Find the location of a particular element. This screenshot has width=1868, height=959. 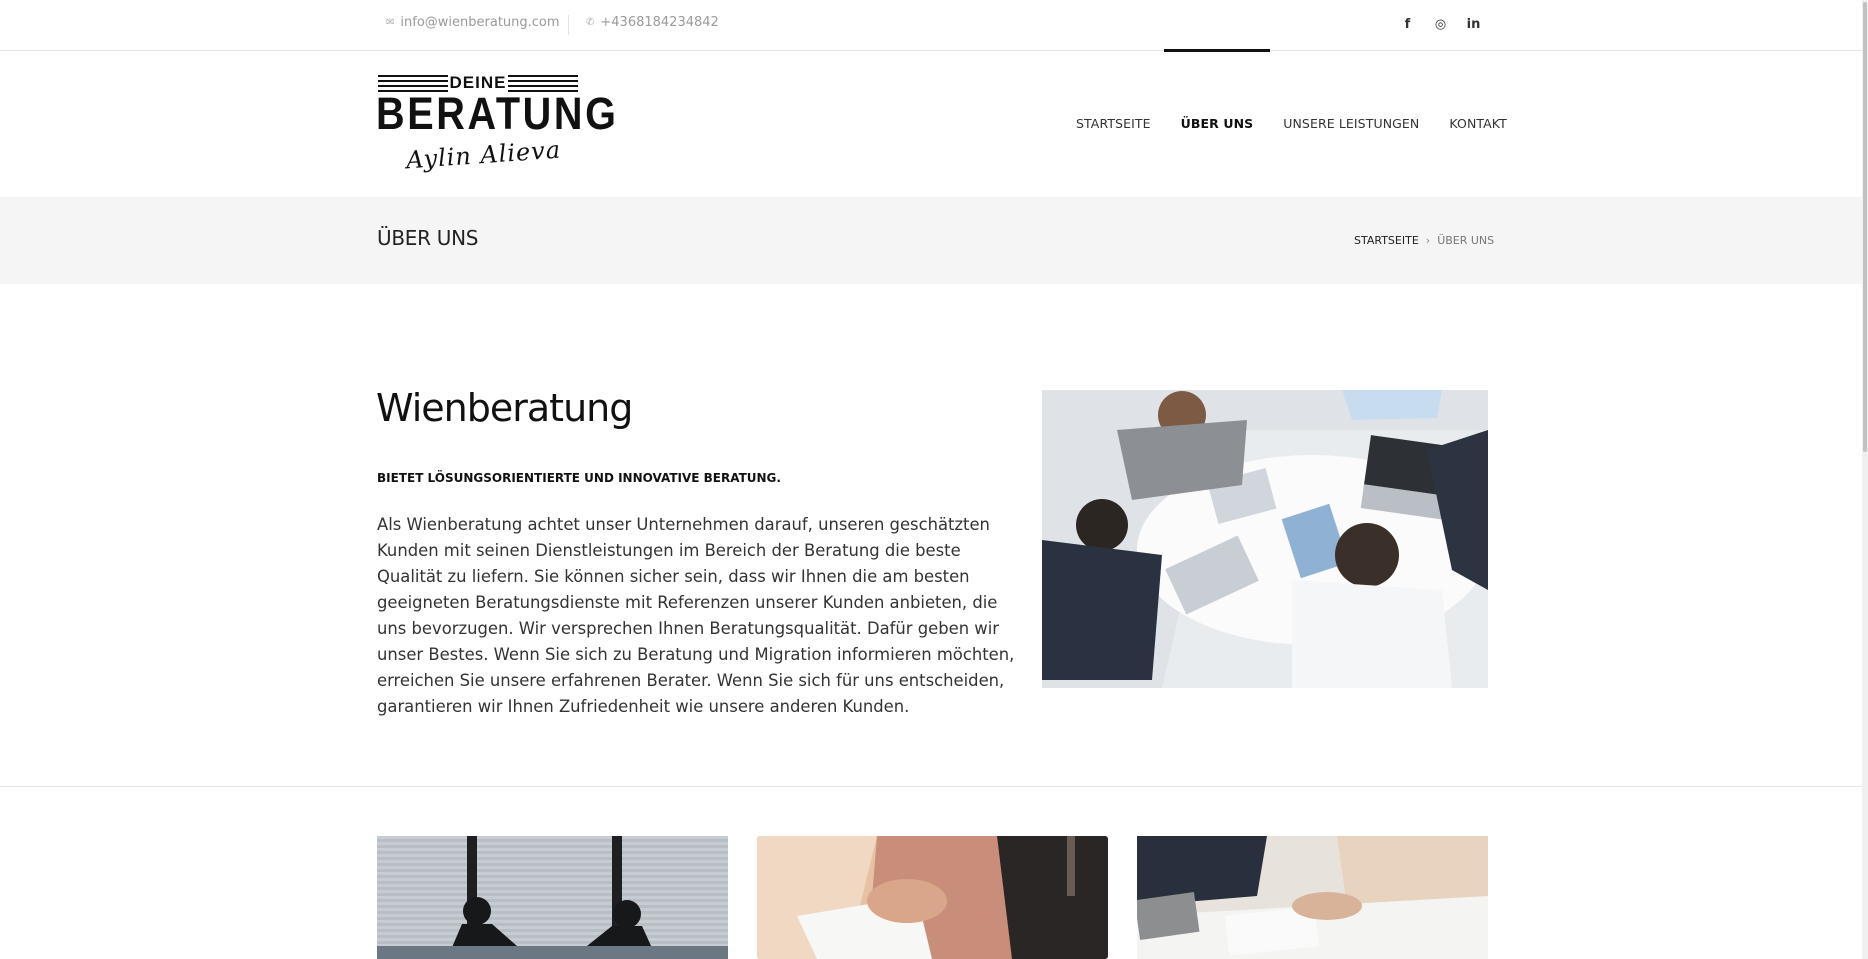

site-logo: DEINE BERATUNG Aylin Alieva is located at coordinates (497, 127).